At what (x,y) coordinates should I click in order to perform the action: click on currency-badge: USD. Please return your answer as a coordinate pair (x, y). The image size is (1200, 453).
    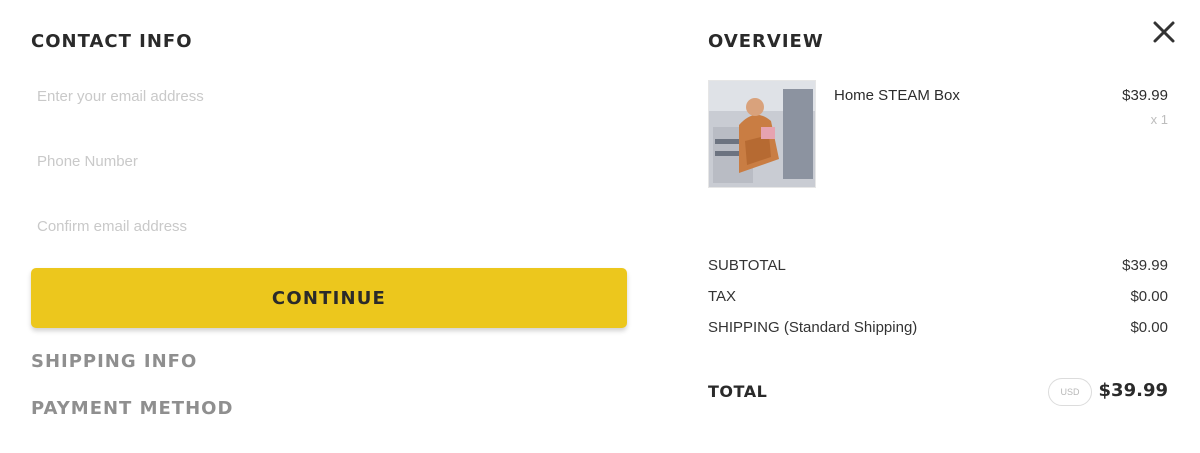
    Looking at the image, I should click on (1070, 392).